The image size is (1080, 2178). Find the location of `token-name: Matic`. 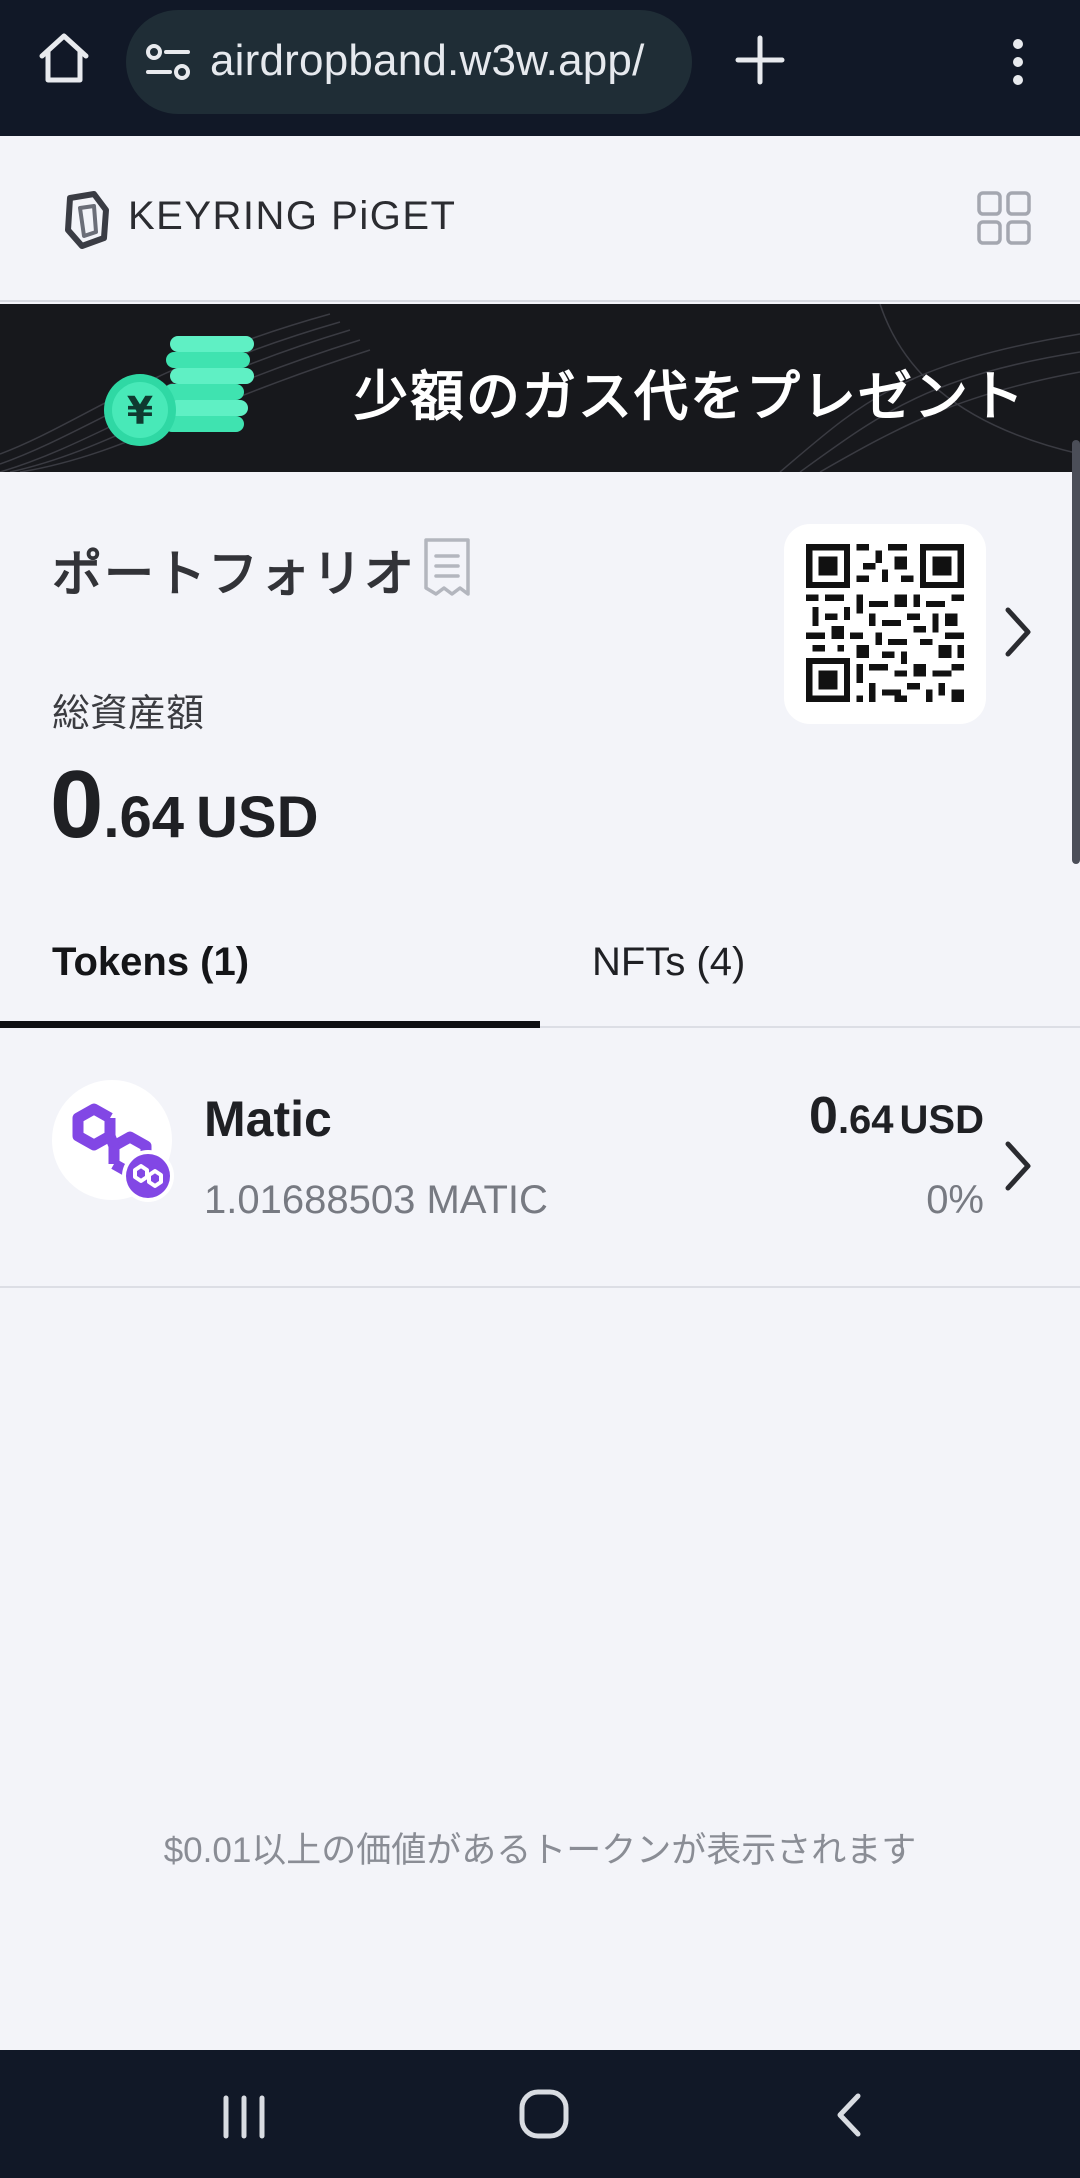

token-name: Matic is located at coordinates (268, 1119).